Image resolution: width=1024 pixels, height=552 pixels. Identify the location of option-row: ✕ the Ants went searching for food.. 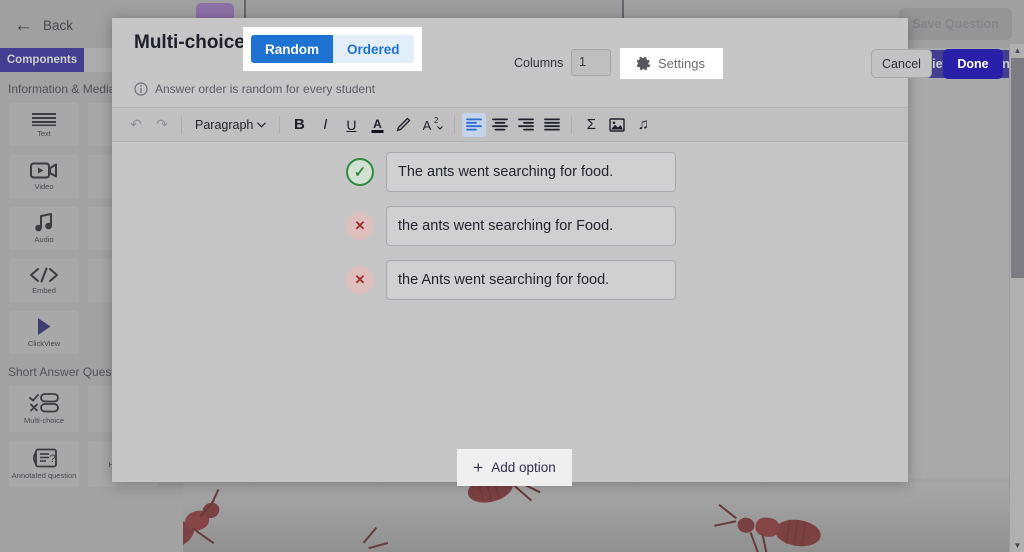
(511, 280).